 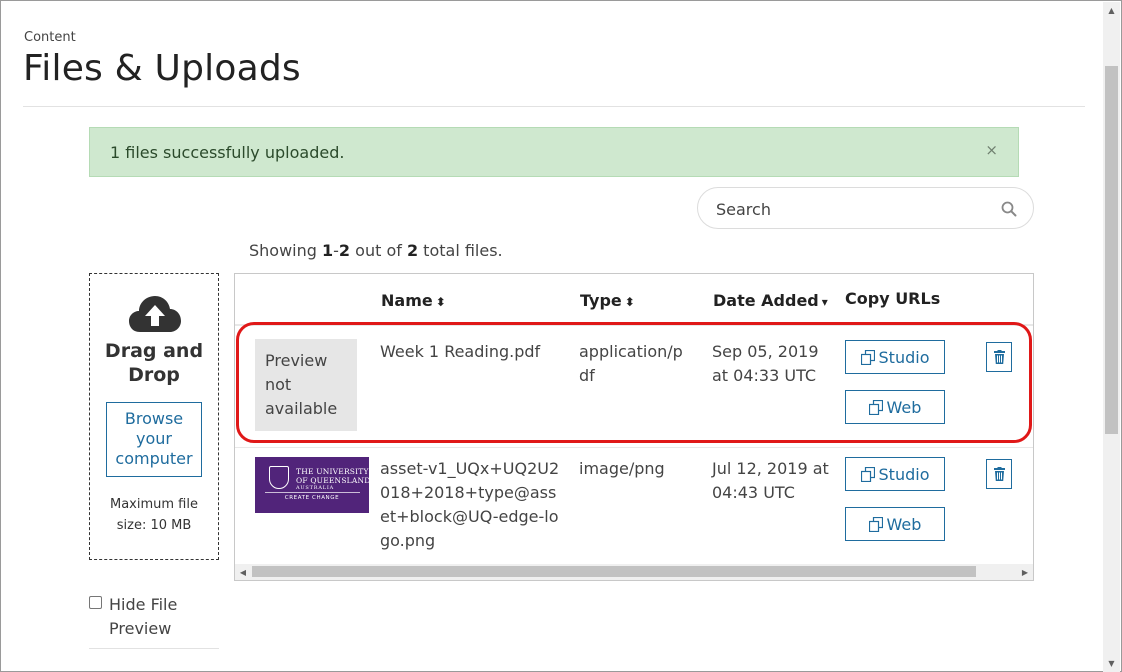 I want to click on caret-down-icon: ▾, so click(x=824, y=302).